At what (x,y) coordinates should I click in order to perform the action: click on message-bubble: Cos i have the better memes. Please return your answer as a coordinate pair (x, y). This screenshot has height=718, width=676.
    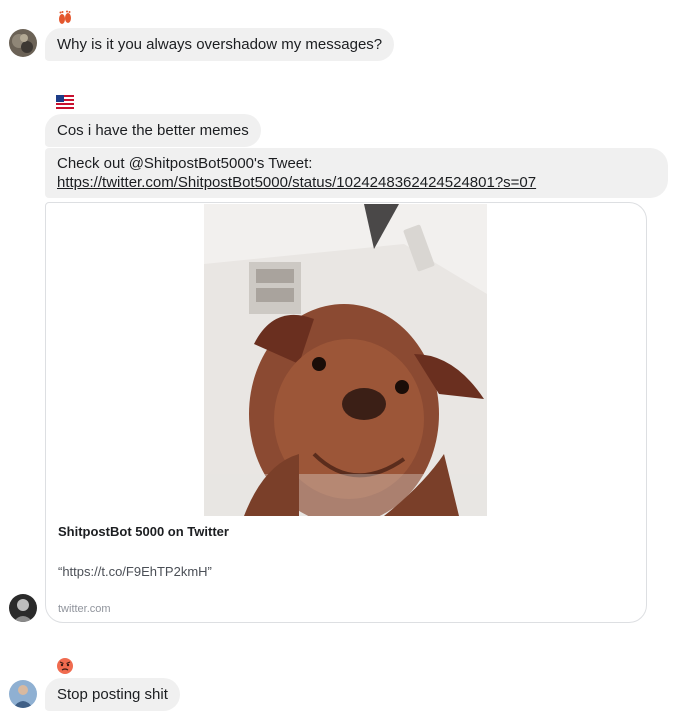
    Looking at the image, I should click on (153, 130).